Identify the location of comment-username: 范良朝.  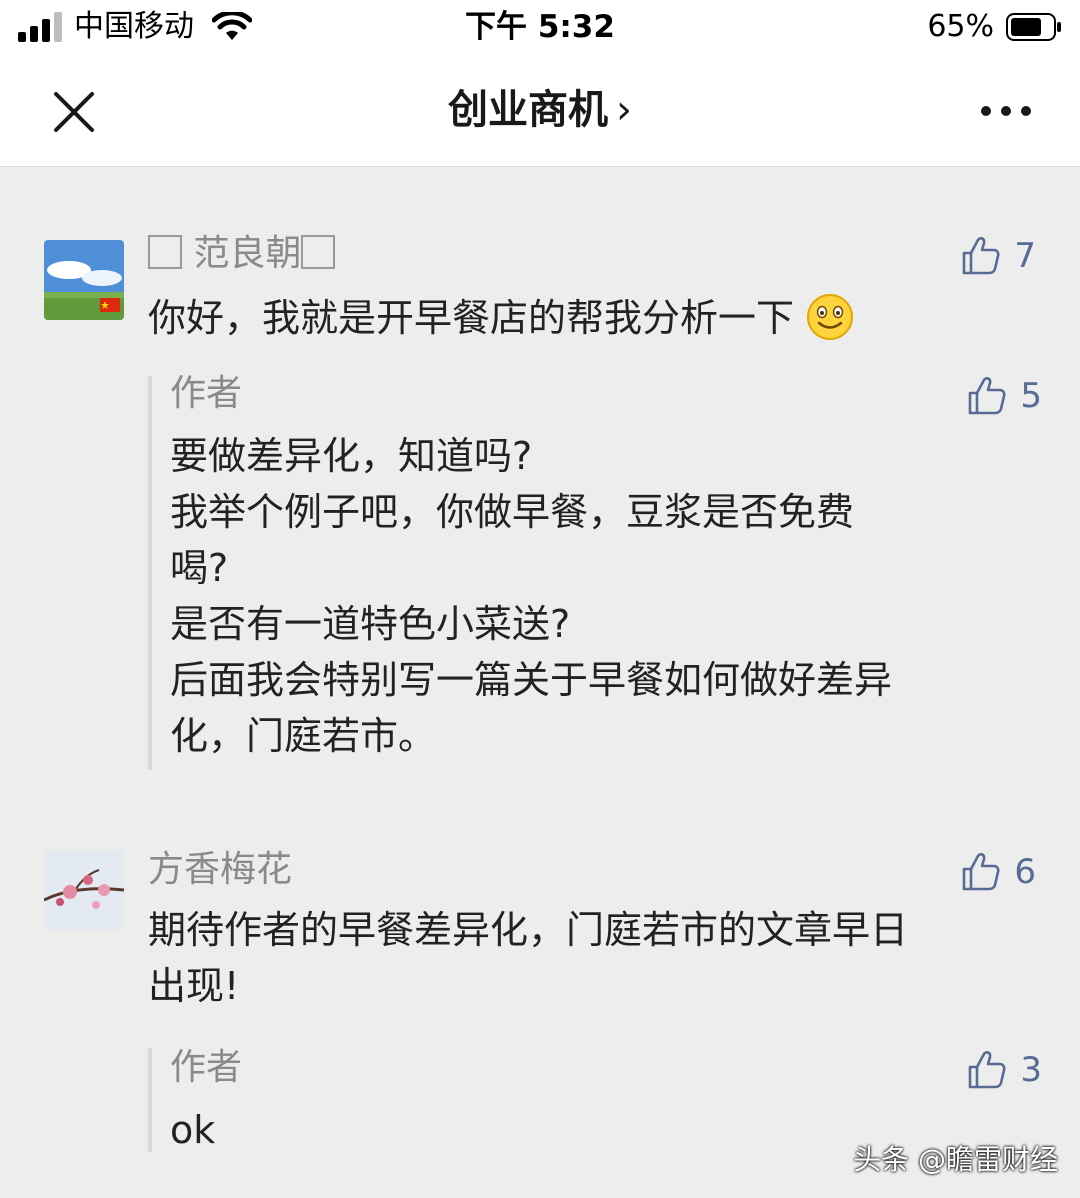
(242, 254).